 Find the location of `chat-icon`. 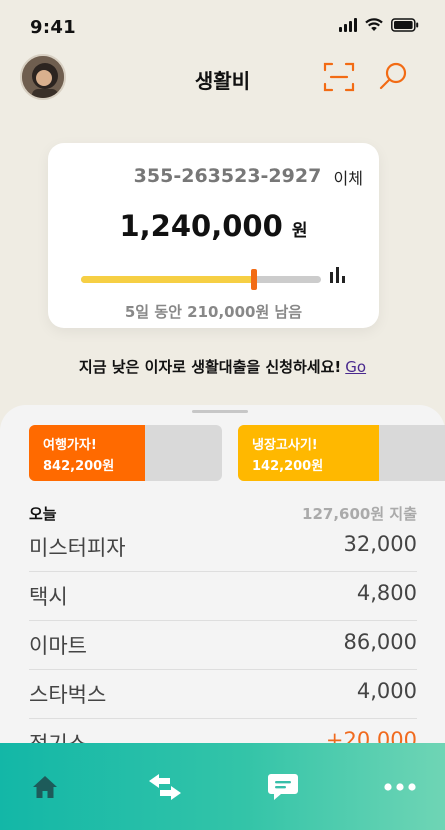

chat-icon is located at coordinates (283, 787).